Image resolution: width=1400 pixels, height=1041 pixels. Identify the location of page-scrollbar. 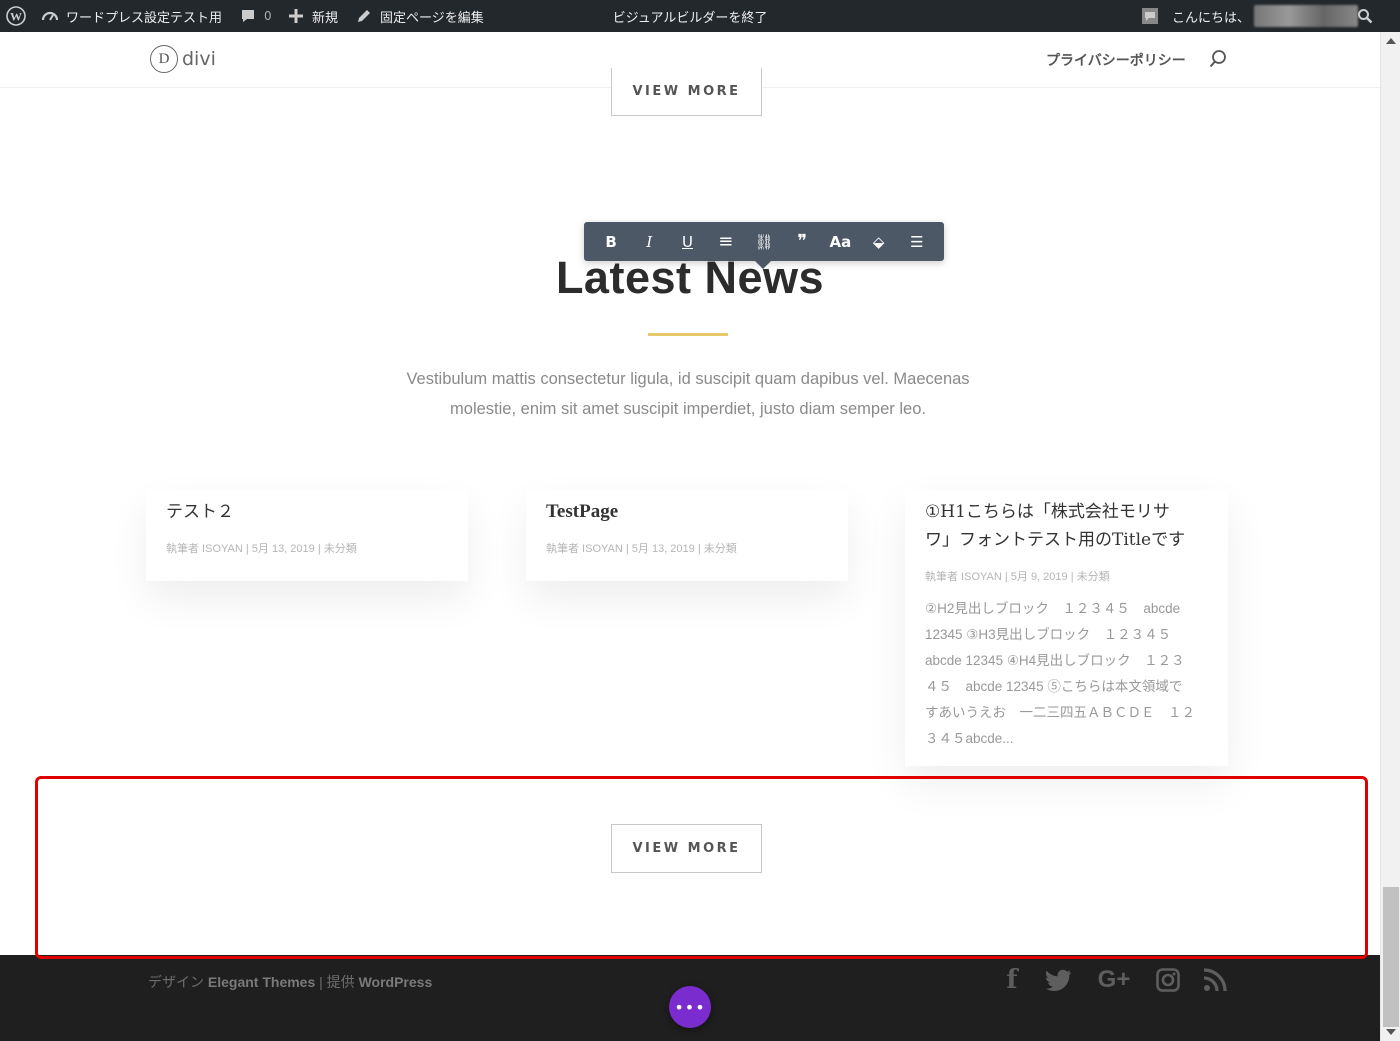
(1390, 536).